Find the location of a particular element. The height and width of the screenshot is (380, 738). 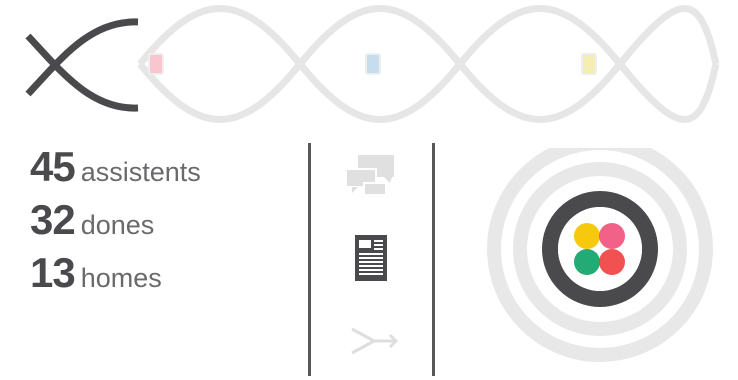

divider-left is located at coordinates (309, 259).